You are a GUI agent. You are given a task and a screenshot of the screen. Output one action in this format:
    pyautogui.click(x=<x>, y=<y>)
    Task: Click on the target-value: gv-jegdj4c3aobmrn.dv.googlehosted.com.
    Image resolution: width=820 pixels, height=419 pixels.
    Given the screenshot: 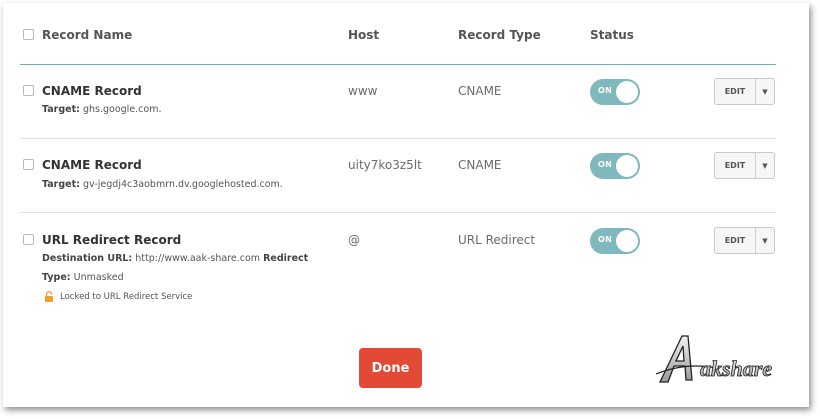 What is the action you would take?
    pyautogui.click(x=182, y=184)
    